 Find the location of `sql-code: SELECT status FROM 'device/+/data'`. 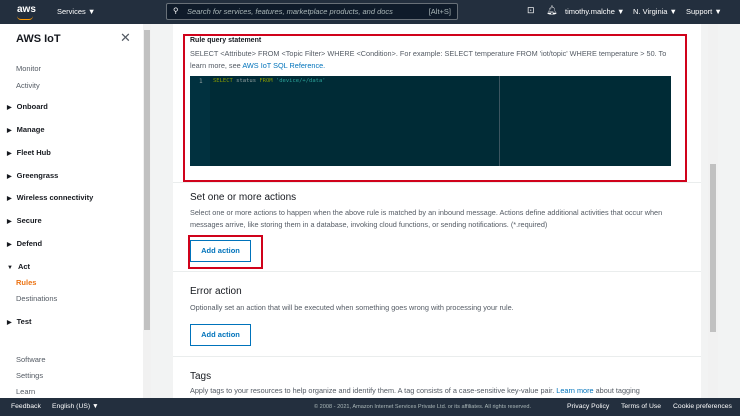

sql-code: SELECT status FROM 'device/+/data' is located at coordinates (269, 81).